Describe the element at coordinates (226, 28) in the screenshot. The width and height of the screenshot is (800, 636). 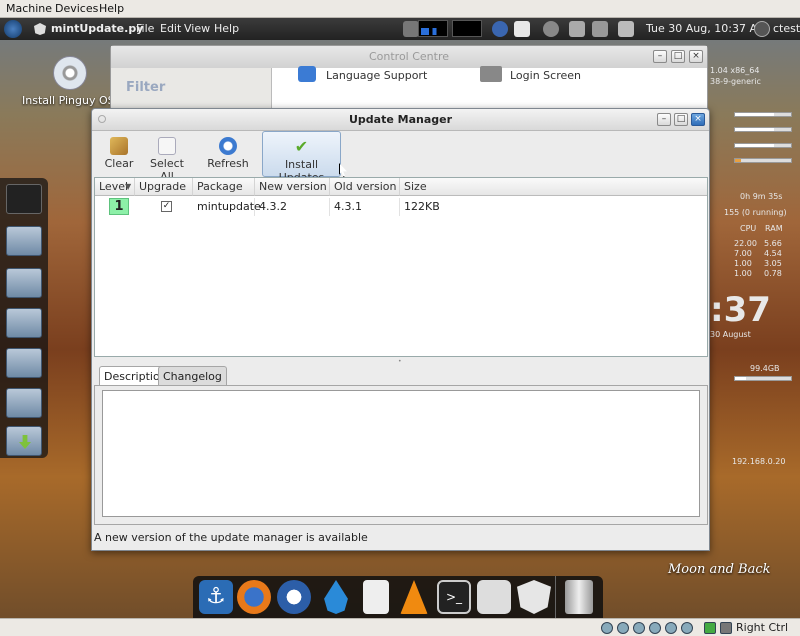
I see `panel-menu-help: Help` at that location.